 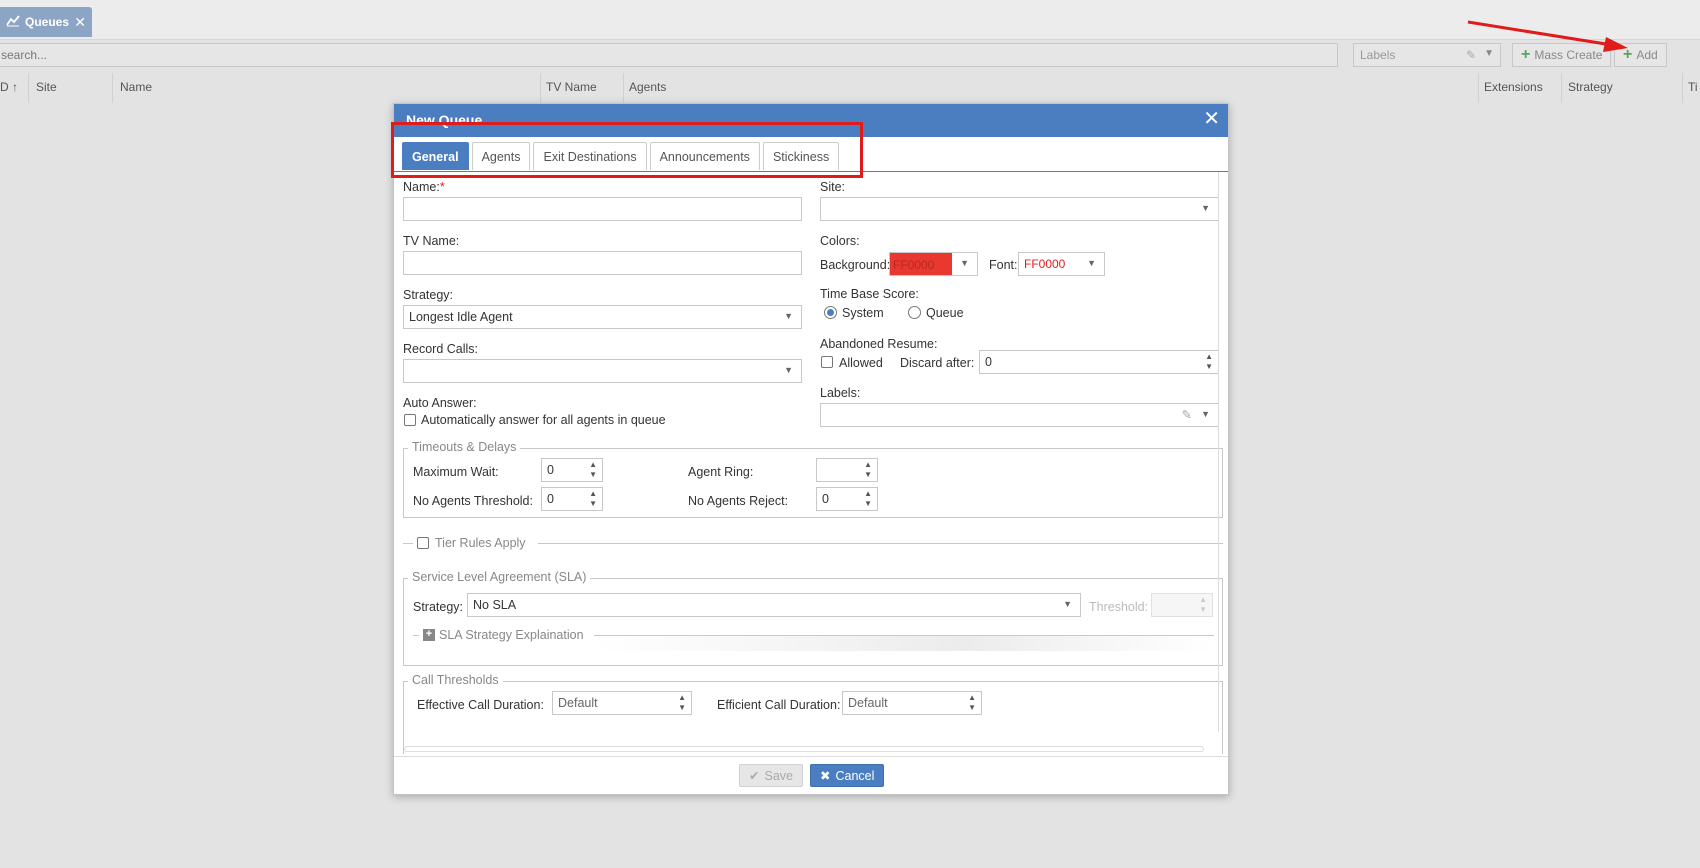 What do you see at coordinates (804, 749) in the screenshot?
I see `horizontal-scrollbar` at bounding box center [804, 749].